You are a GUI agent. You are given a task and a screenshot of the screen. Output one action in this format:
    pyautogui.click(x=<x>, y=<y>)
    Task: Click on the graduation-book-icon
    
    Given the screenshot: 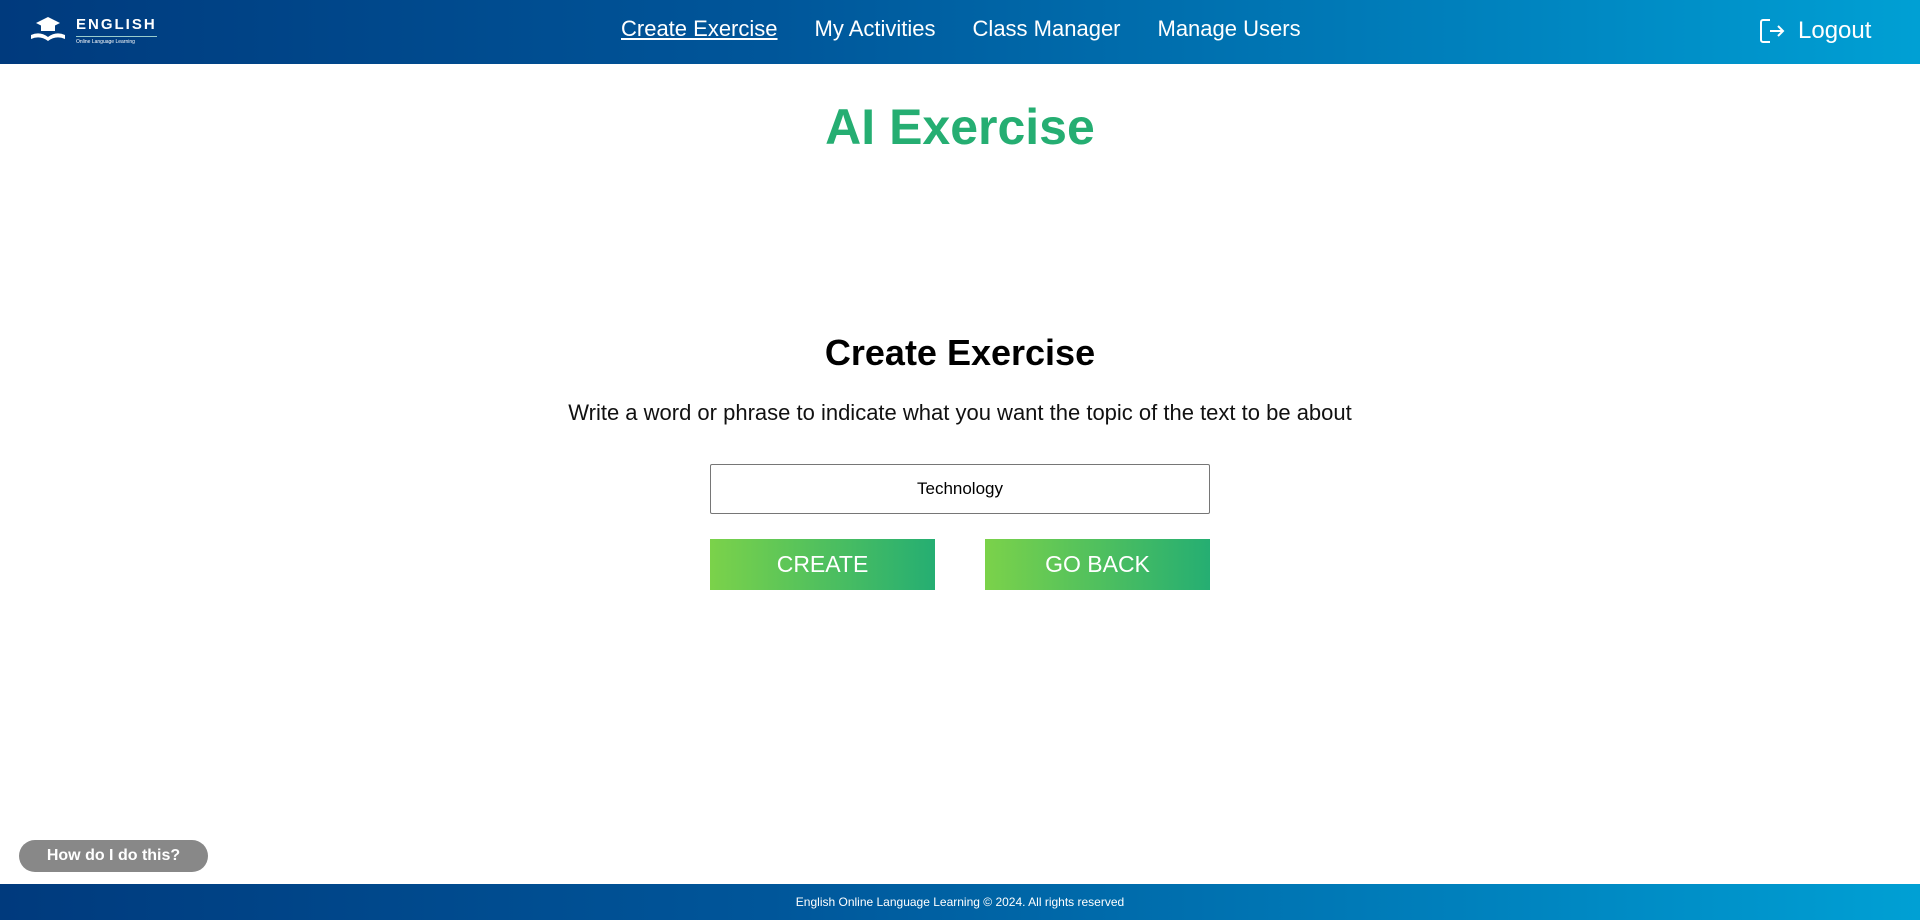 What is the action you would take?
    pyautogui.click(x=48, y=29)
    